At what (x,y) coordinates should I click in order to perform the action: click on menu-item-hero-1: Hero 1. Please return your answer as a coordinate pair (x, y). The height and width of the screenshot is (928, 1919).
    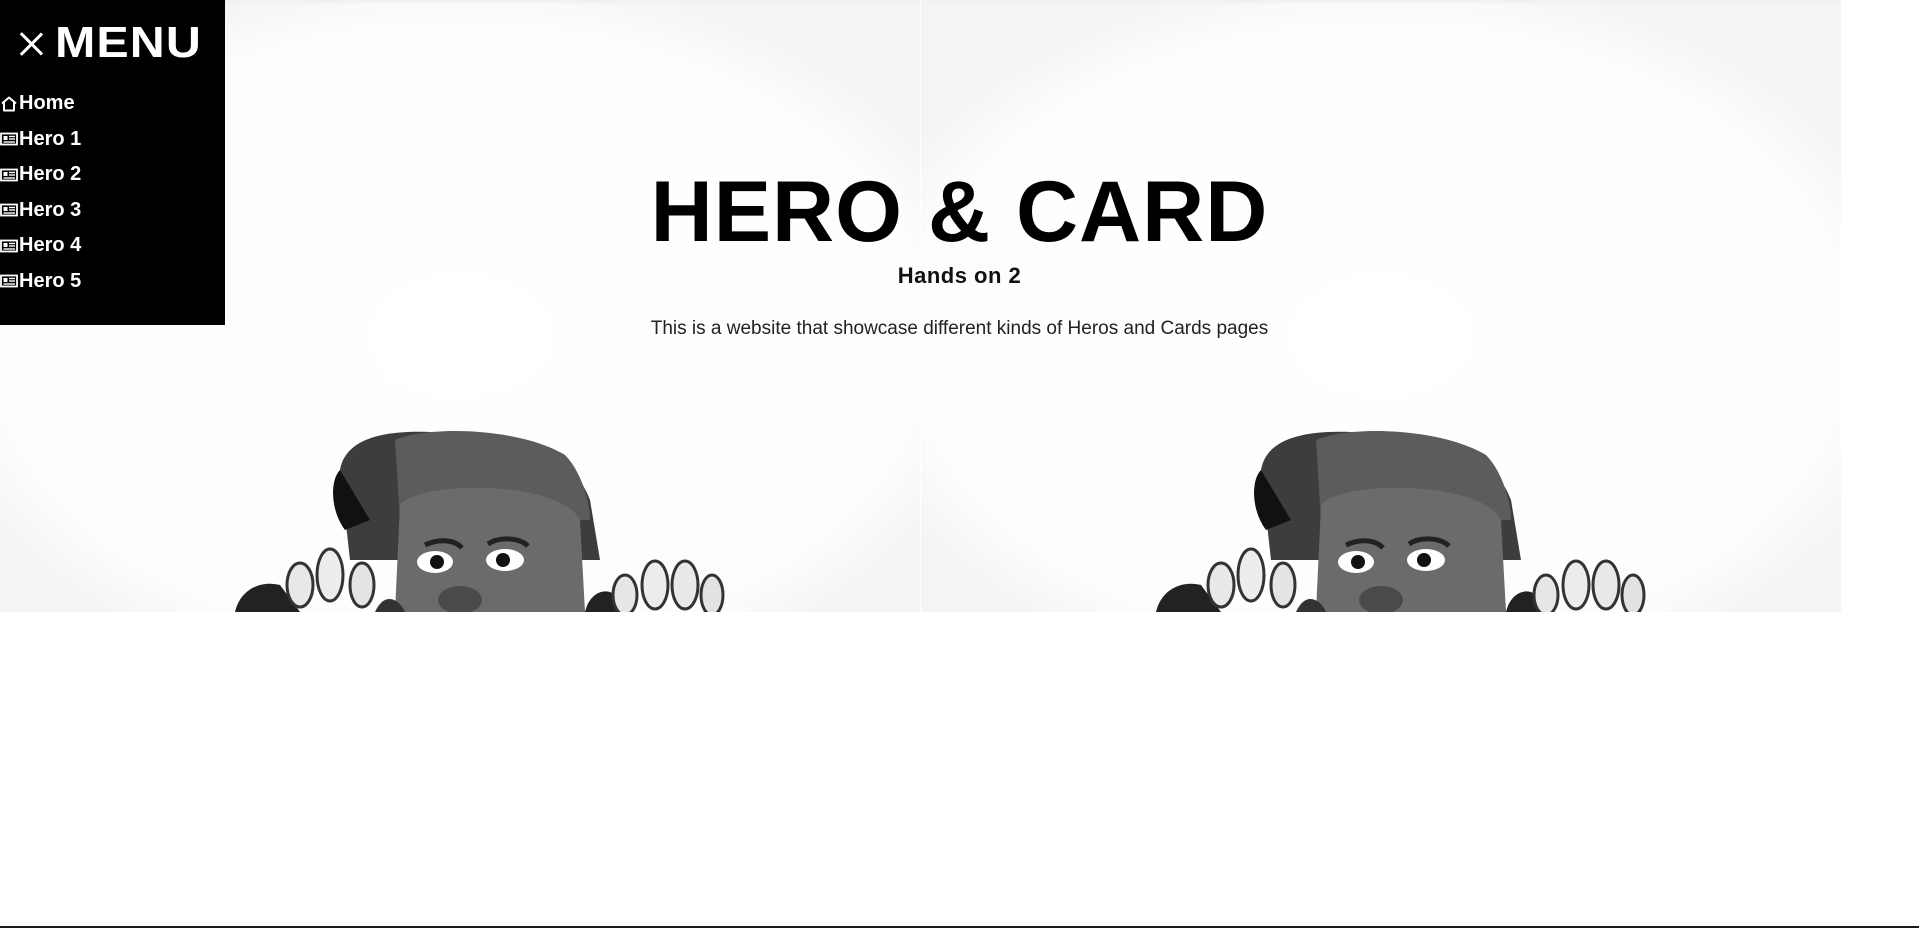
    Looking at the image, I should click on (112, 140).